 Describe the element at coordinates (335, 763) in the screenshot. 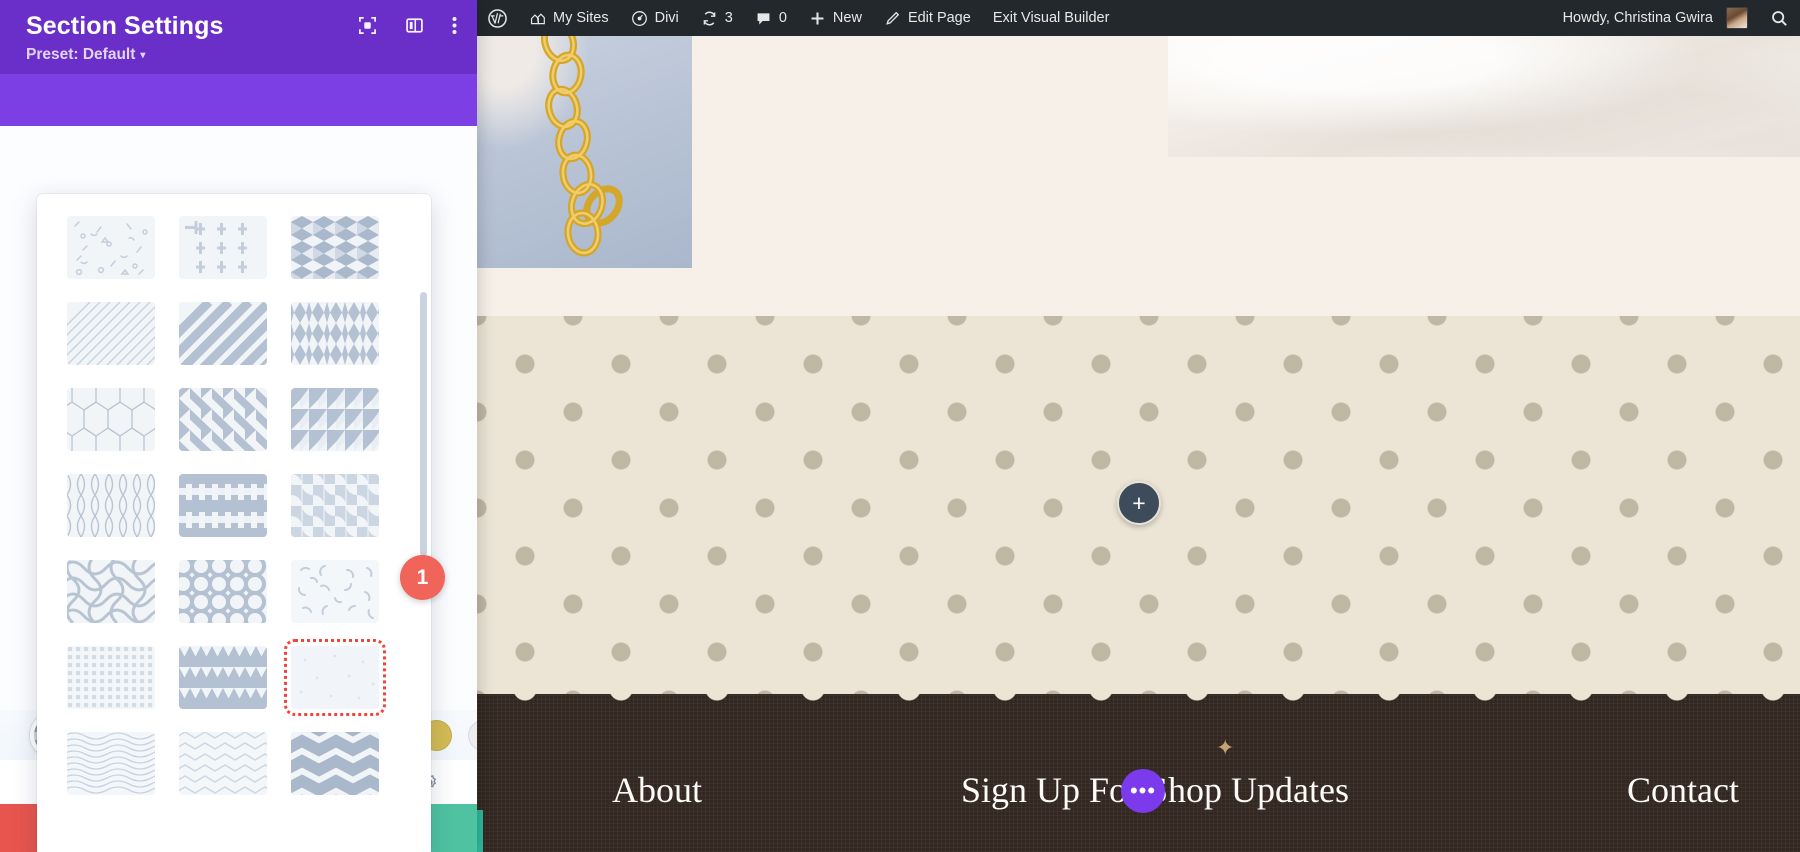

I see `chevron-bold-pattern` at that location.